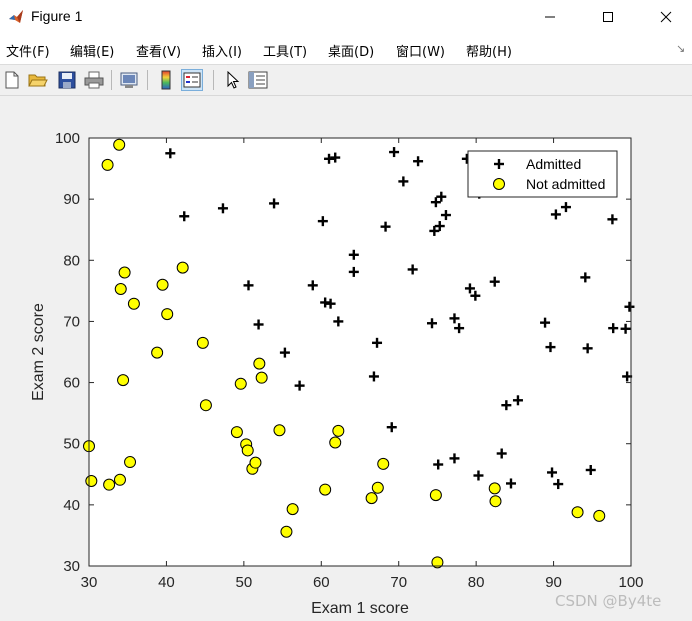  I want to click on x-tick-label: 70, so click(398, 582).